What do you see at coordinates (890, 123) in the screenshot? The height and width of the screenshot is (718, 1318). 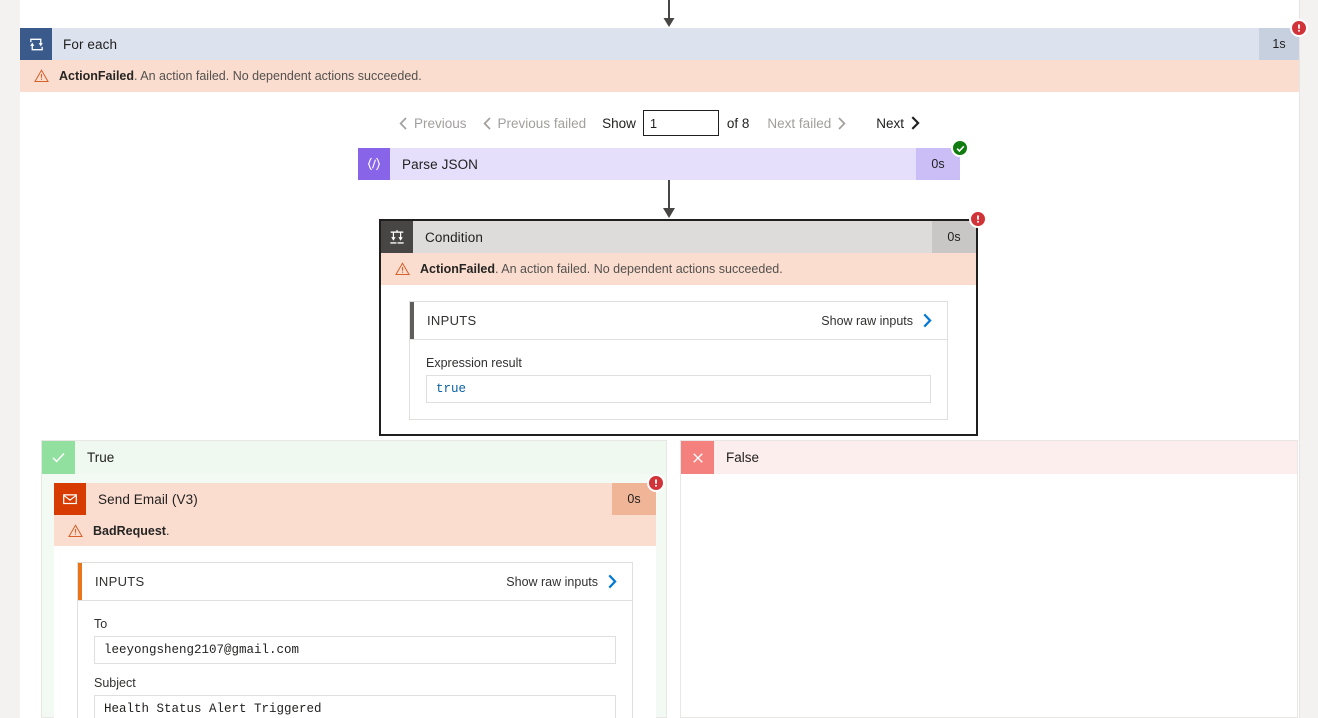 I see `next-button-label: Next` at bounding box center [890, 123].